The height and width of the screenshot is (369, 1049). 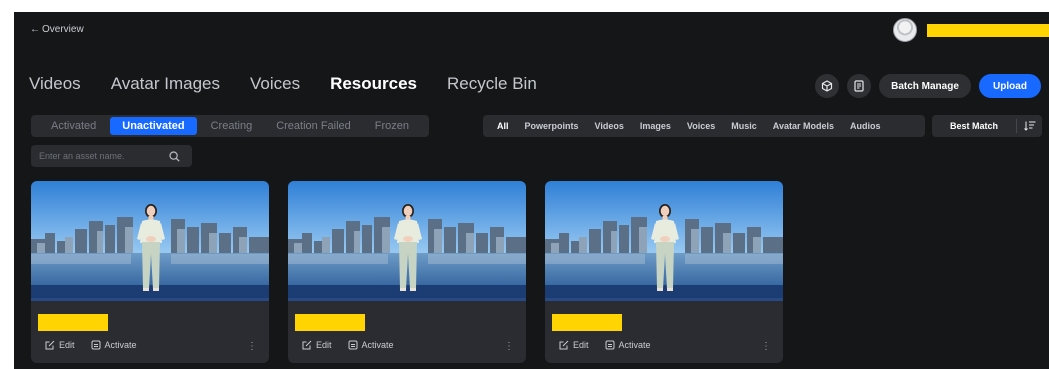 I want to click on back-label: Overview, so click(x=63, y=29).